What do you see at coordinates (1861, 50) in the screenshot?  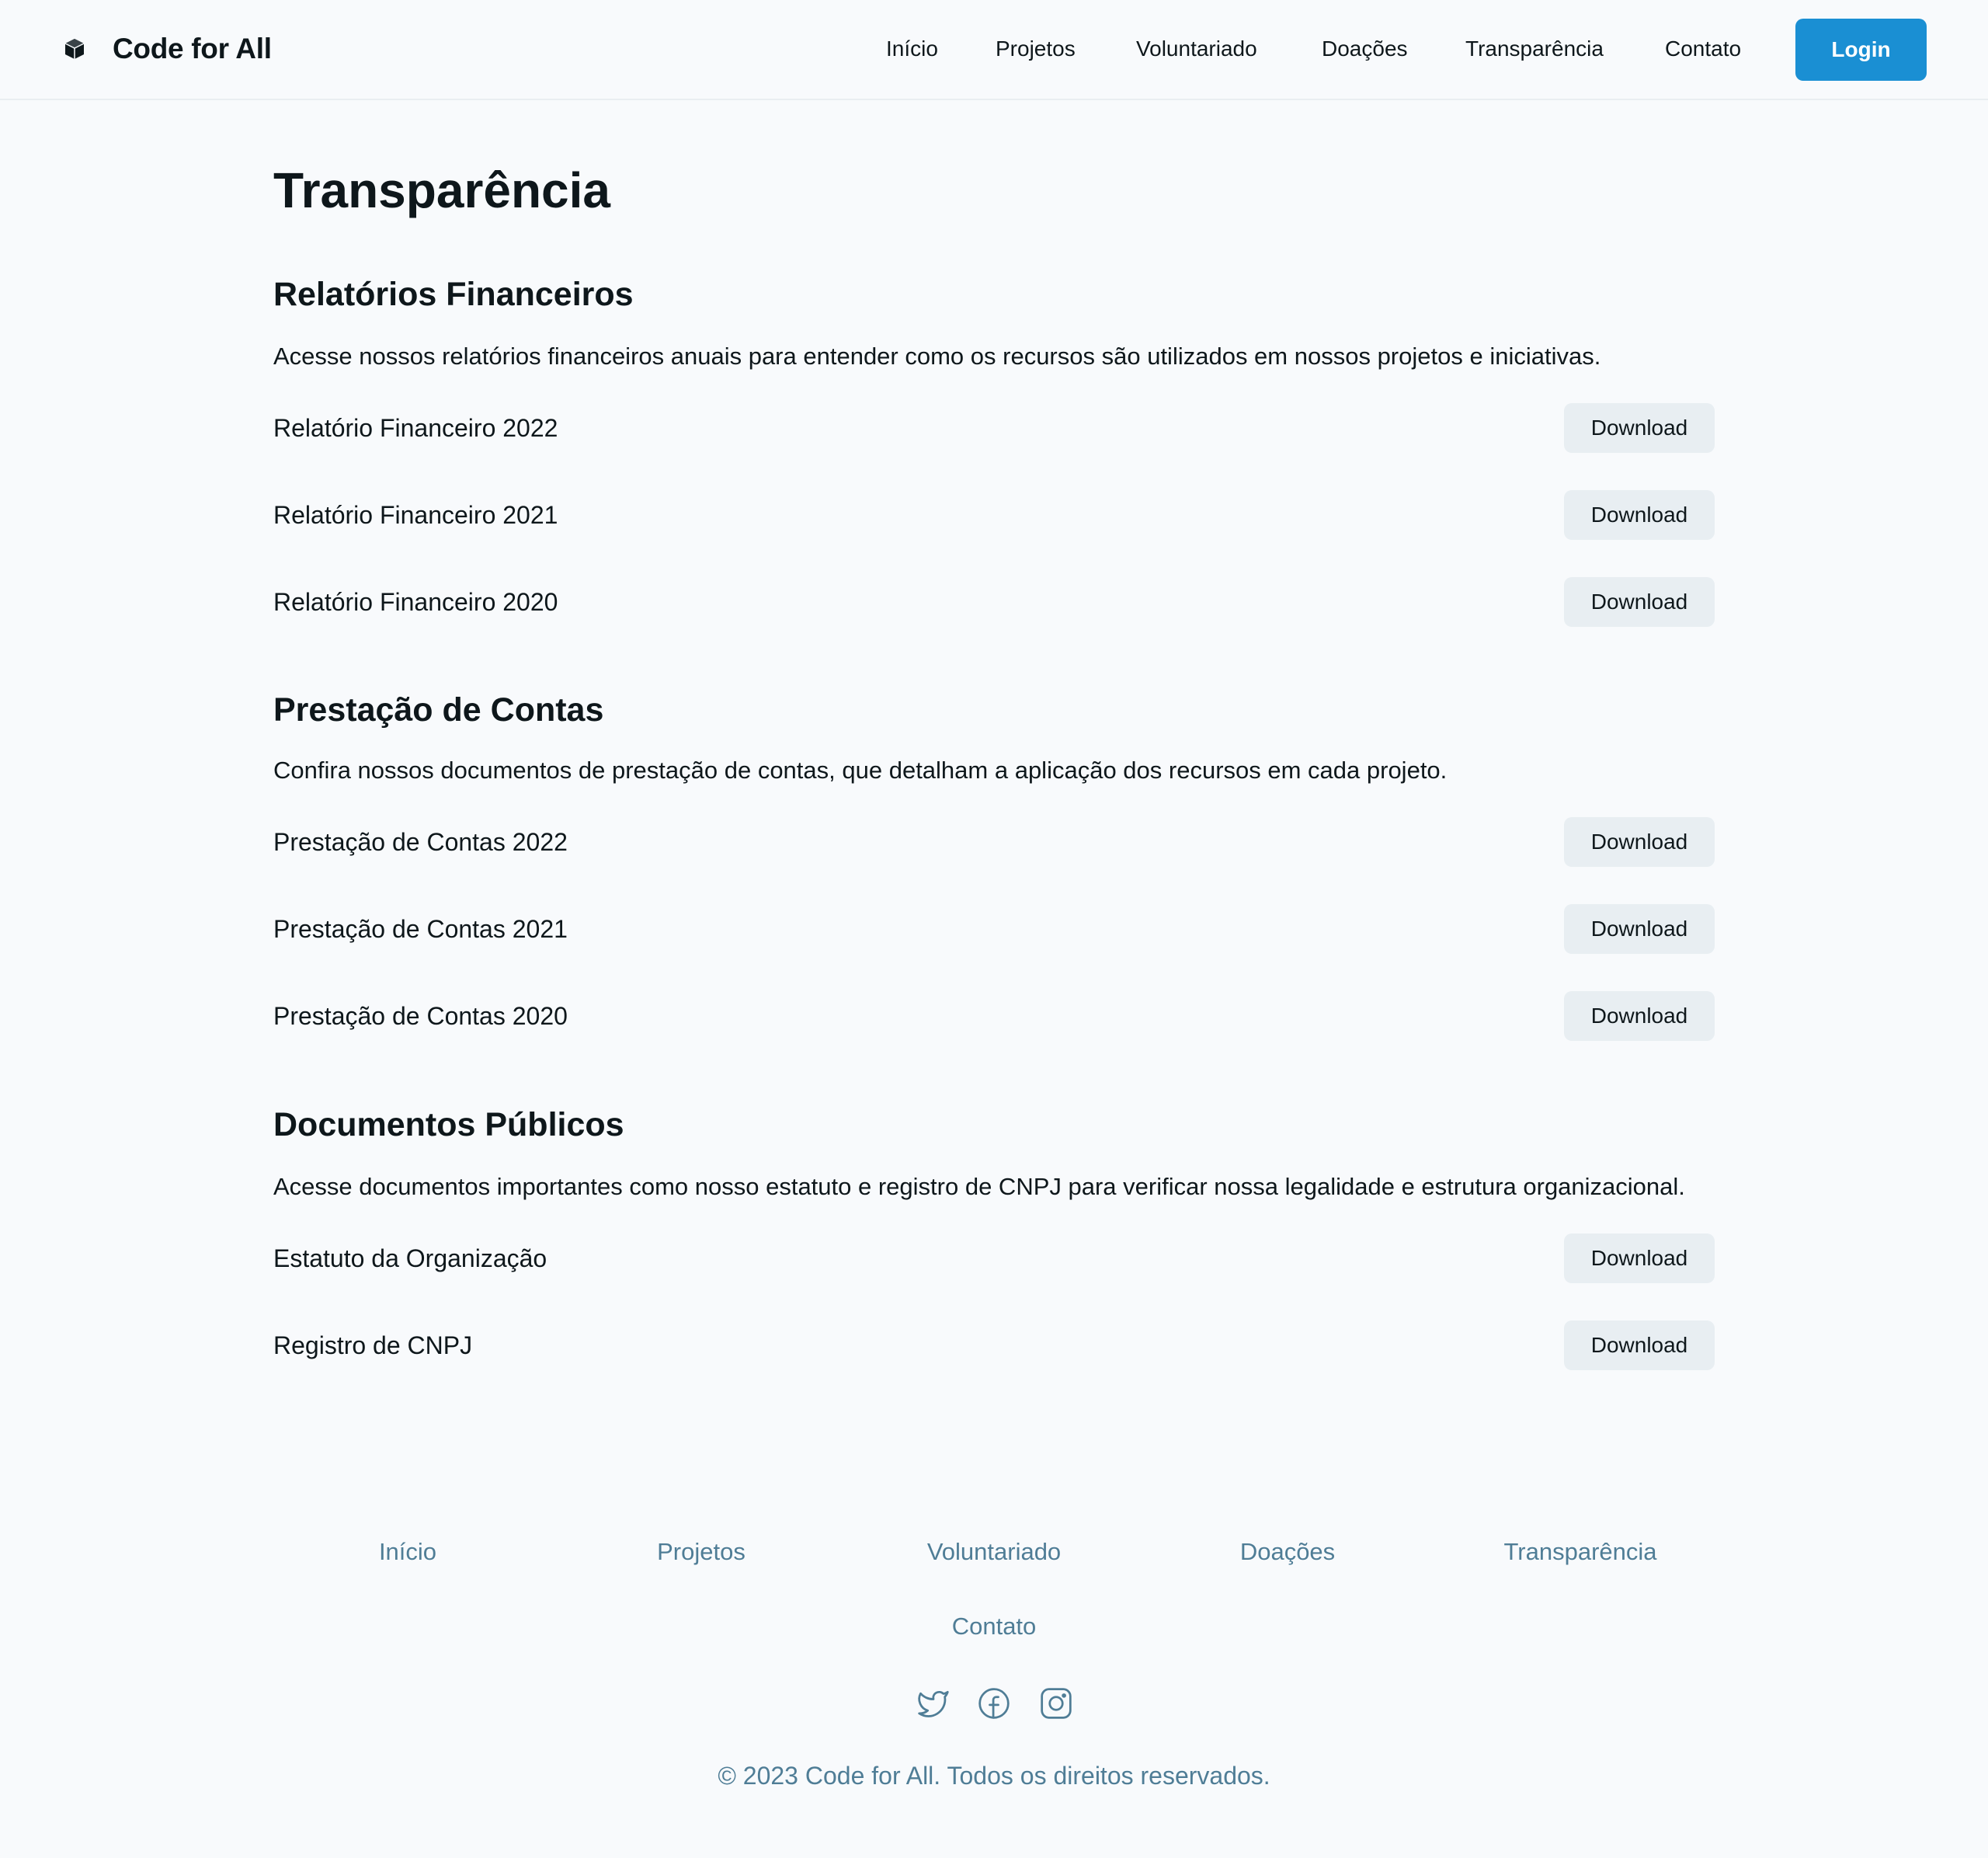 I see `login-button: Login` at bounding box center [1861, 50].